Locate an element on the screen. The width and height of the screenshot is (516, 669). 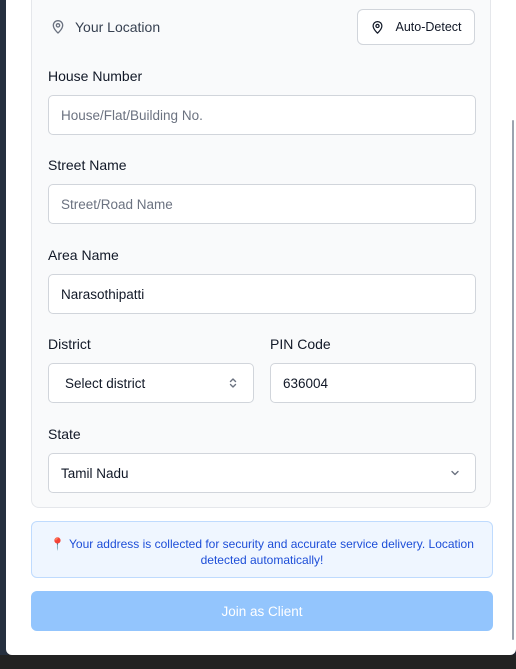
state-label: State is located at coordinates (64, 434).